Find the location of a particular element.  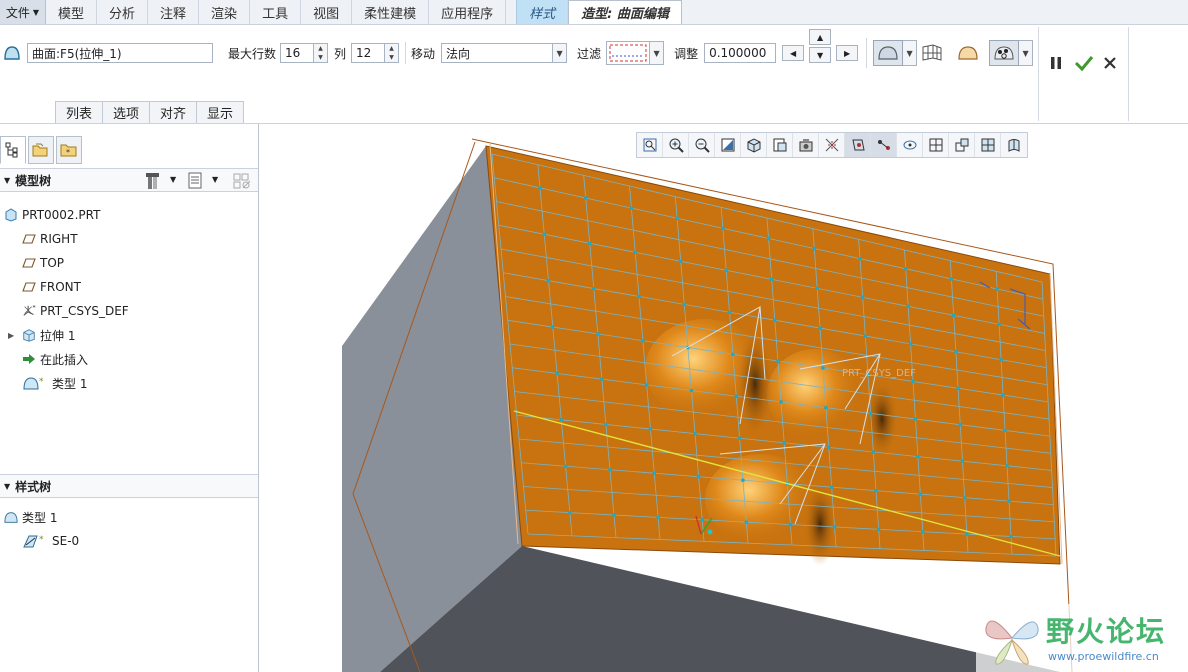

tree-filter-icon is located at coordinates (242, 182).